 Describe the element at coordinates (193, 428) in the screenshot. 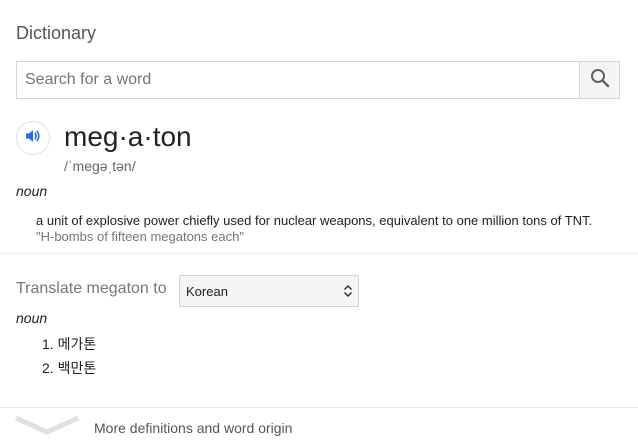

I see `more-definitions-label: More definitions and word origin` at that location.